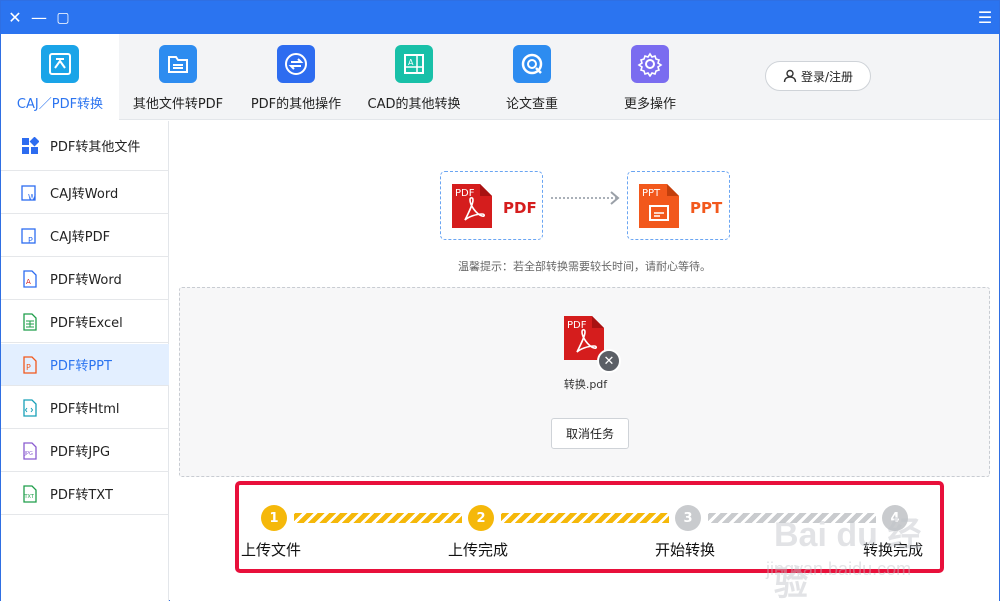 The image size is (1000, 605). What do you see at coordinates (584, 266) in the screenshot?
I see `hint-text: 温馨提示：若全部转换需要较长时间，请耐心等待。` at bounding box center [584, 266].